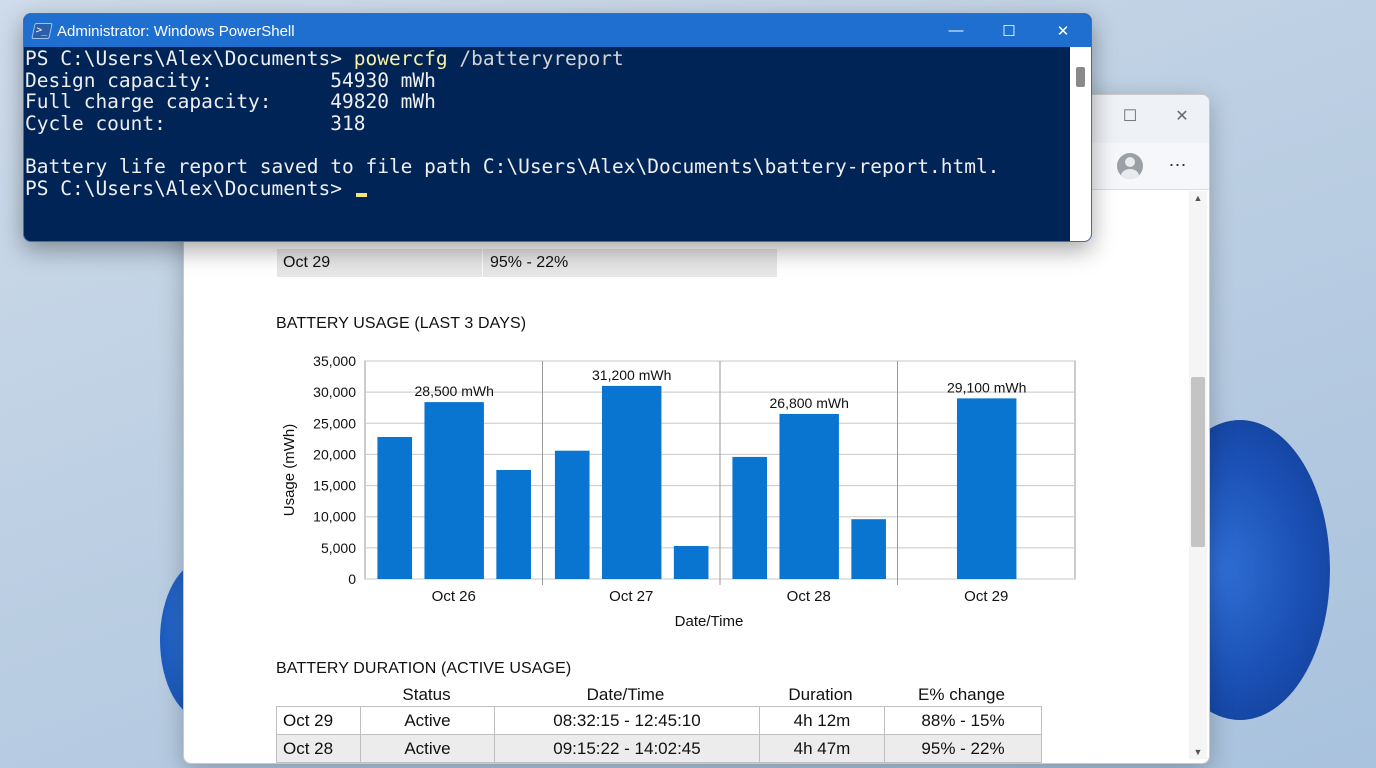 The width and height of the screenshot is (1376, 768). I want to click on column-header-duration: Duration, so click(820, 694).